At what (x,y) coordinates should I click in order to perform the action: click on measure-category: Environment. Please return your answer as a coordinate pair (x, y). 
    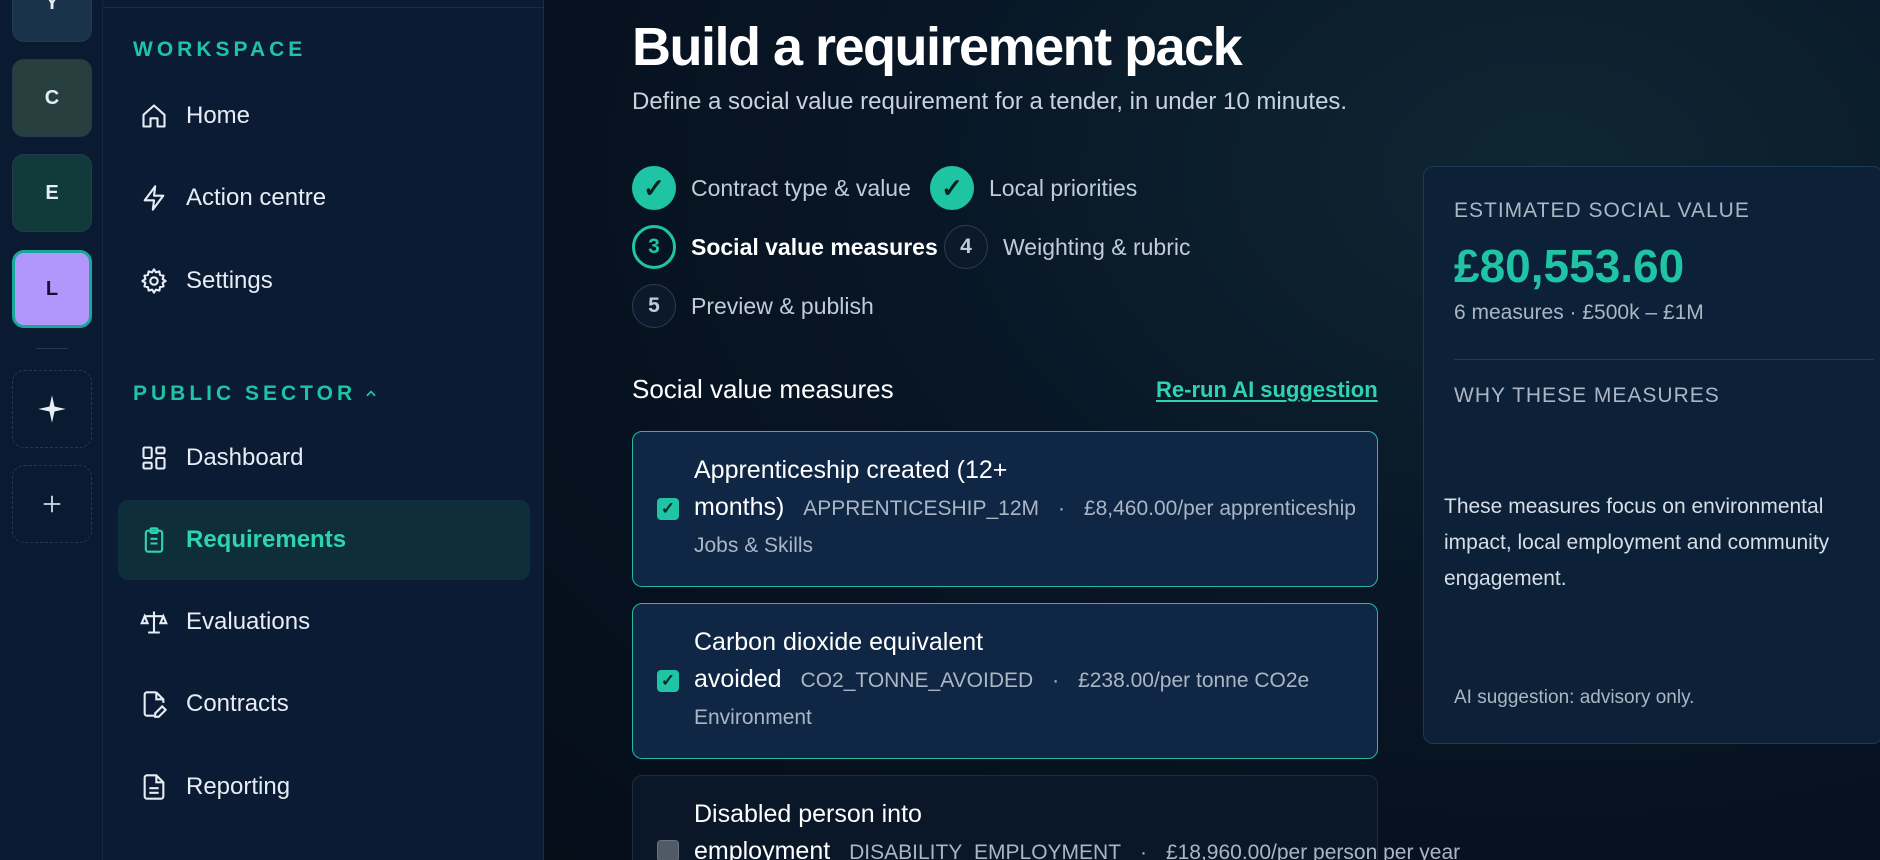
    Looking at the image, I should click on (753, 717).